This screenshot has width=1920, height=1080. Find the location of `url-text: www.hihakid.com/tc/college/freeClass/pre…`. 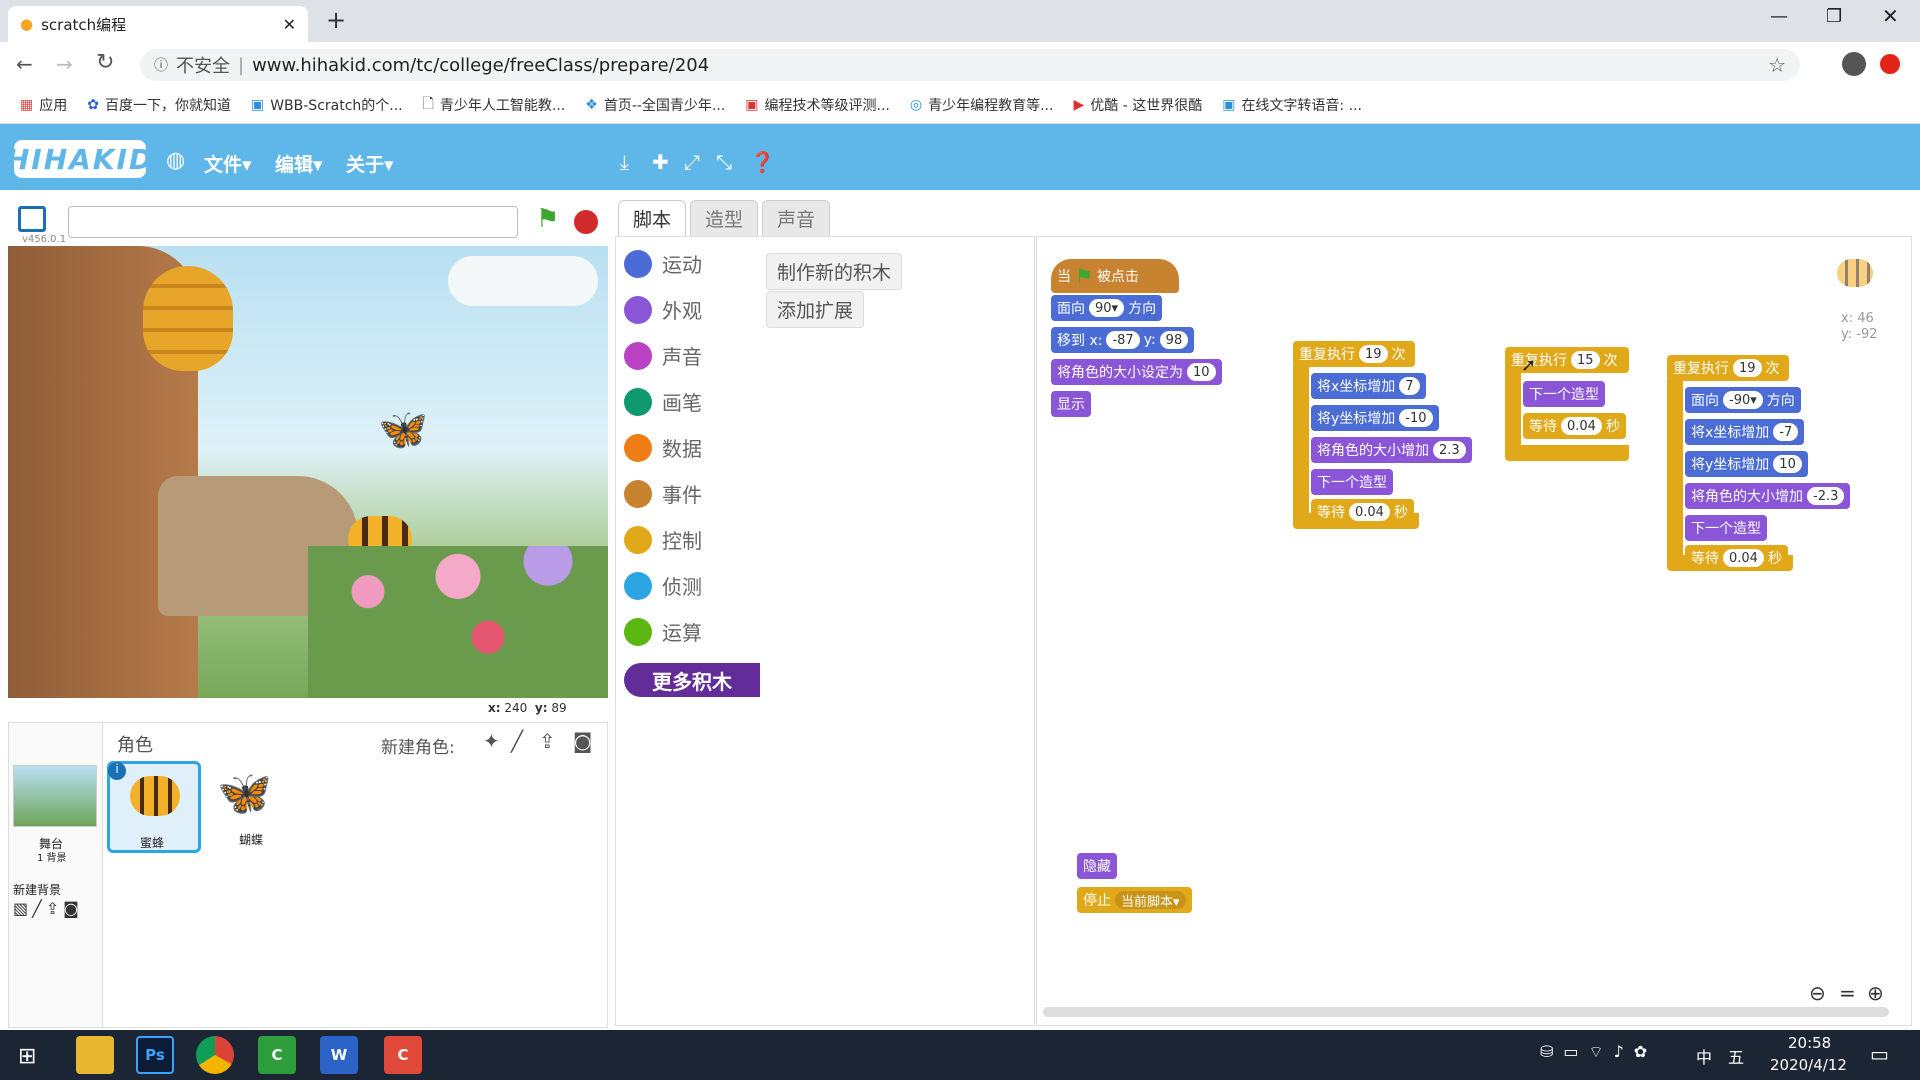

url-text: www.hihakid.com/tc/college/freeClass/pre… is located at coordinates (480, 65).